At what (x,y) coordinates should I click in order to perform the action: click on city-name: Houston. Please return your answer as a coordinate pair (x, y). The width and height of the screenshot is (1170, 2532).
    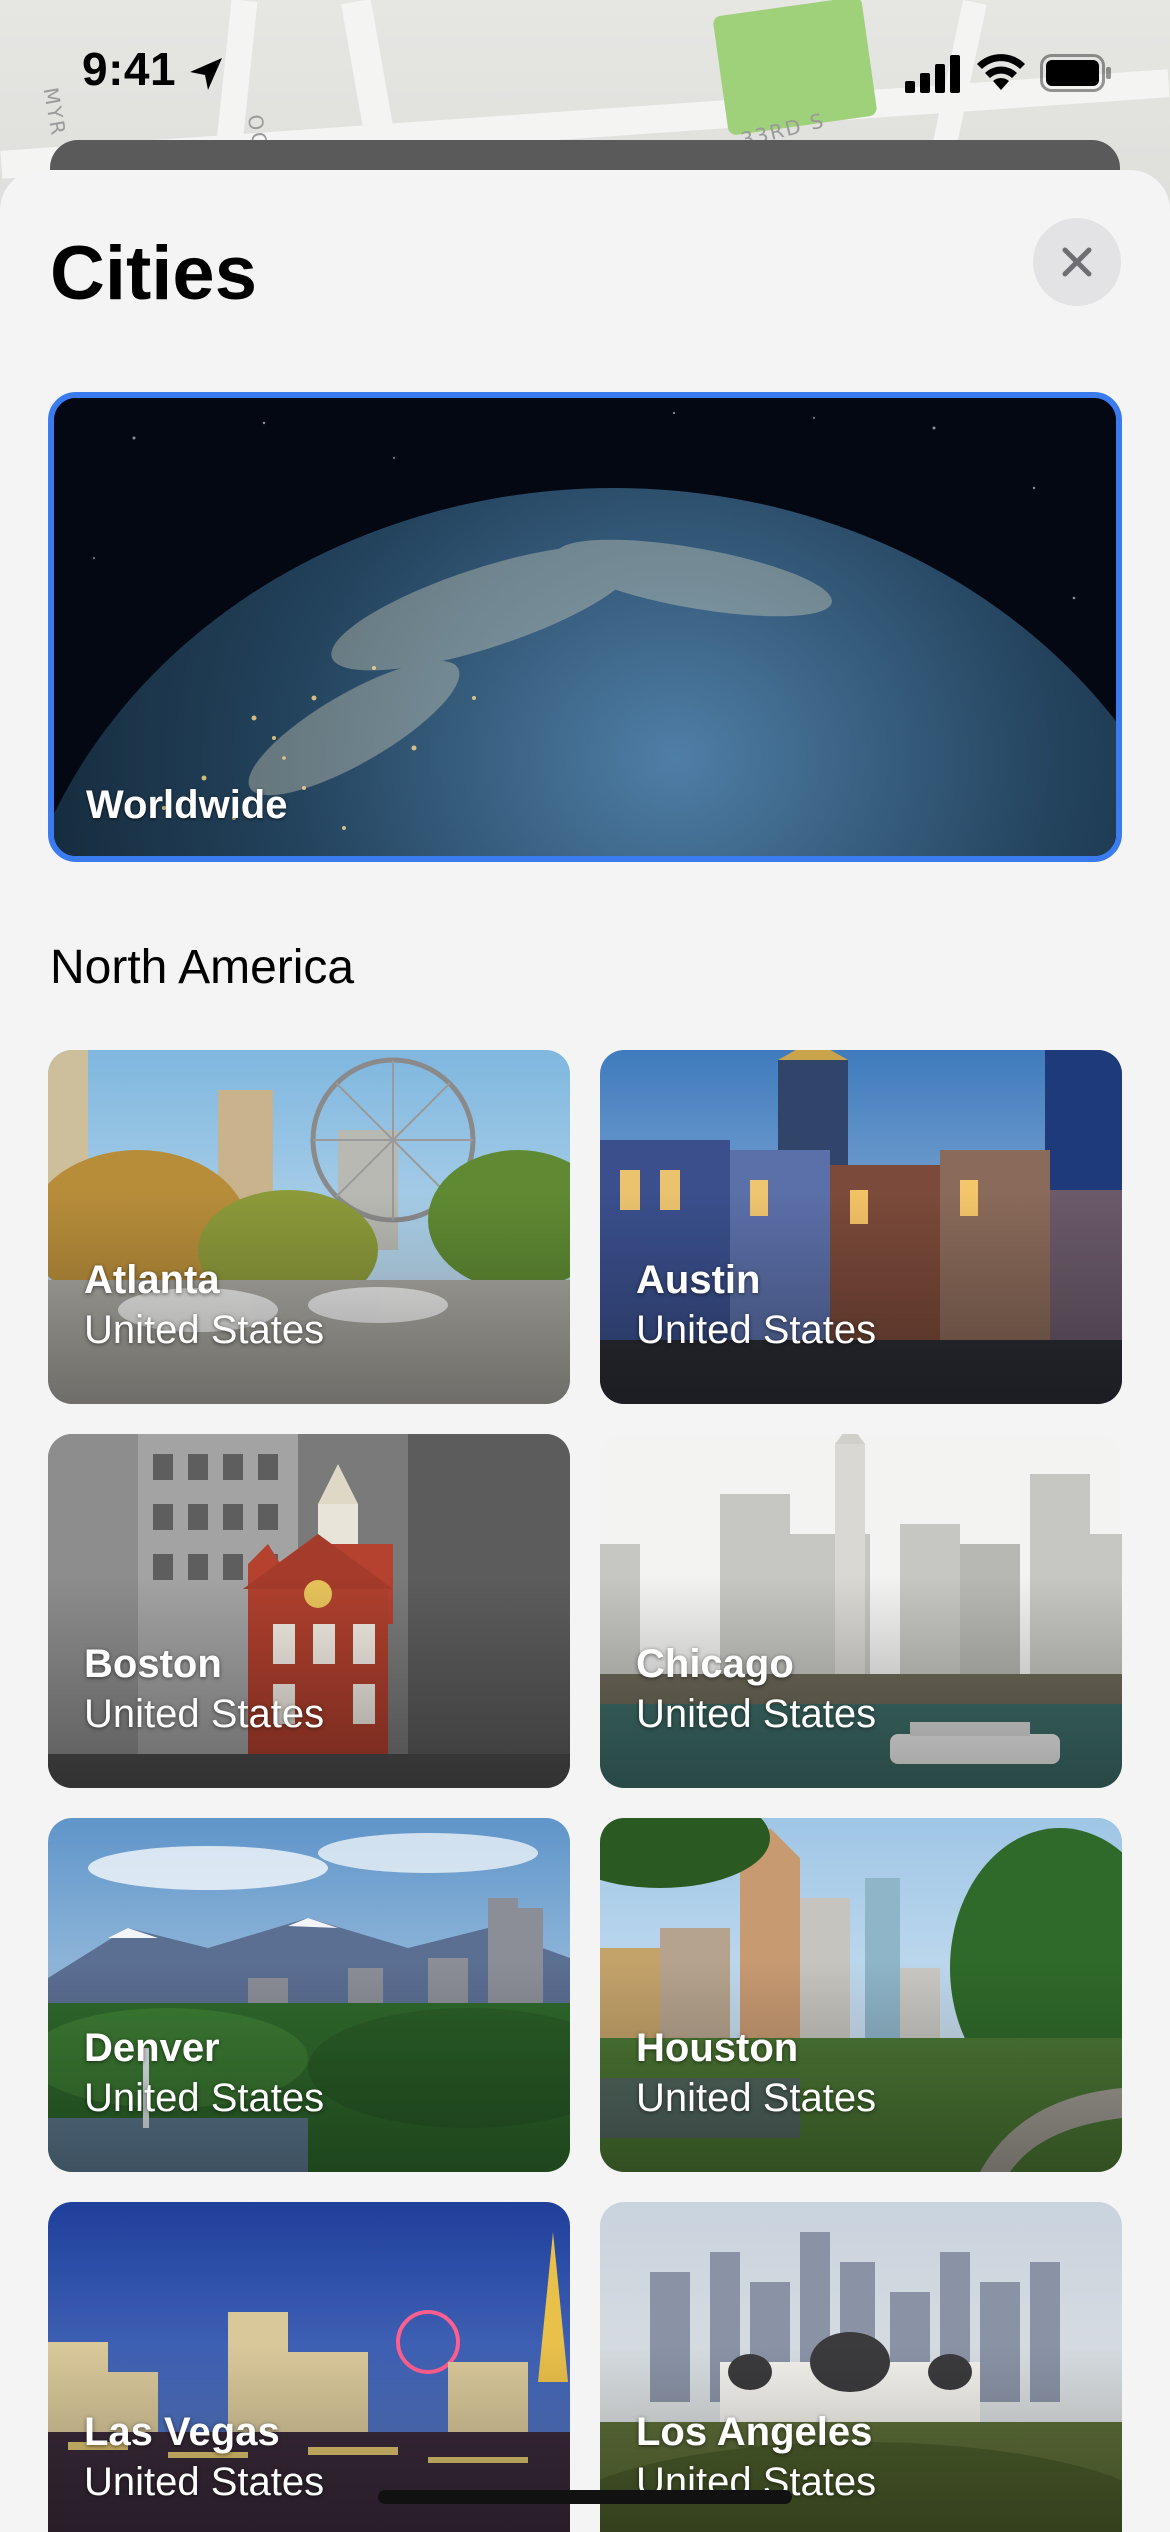
    Looking at the image, I should click on (717, 2048).